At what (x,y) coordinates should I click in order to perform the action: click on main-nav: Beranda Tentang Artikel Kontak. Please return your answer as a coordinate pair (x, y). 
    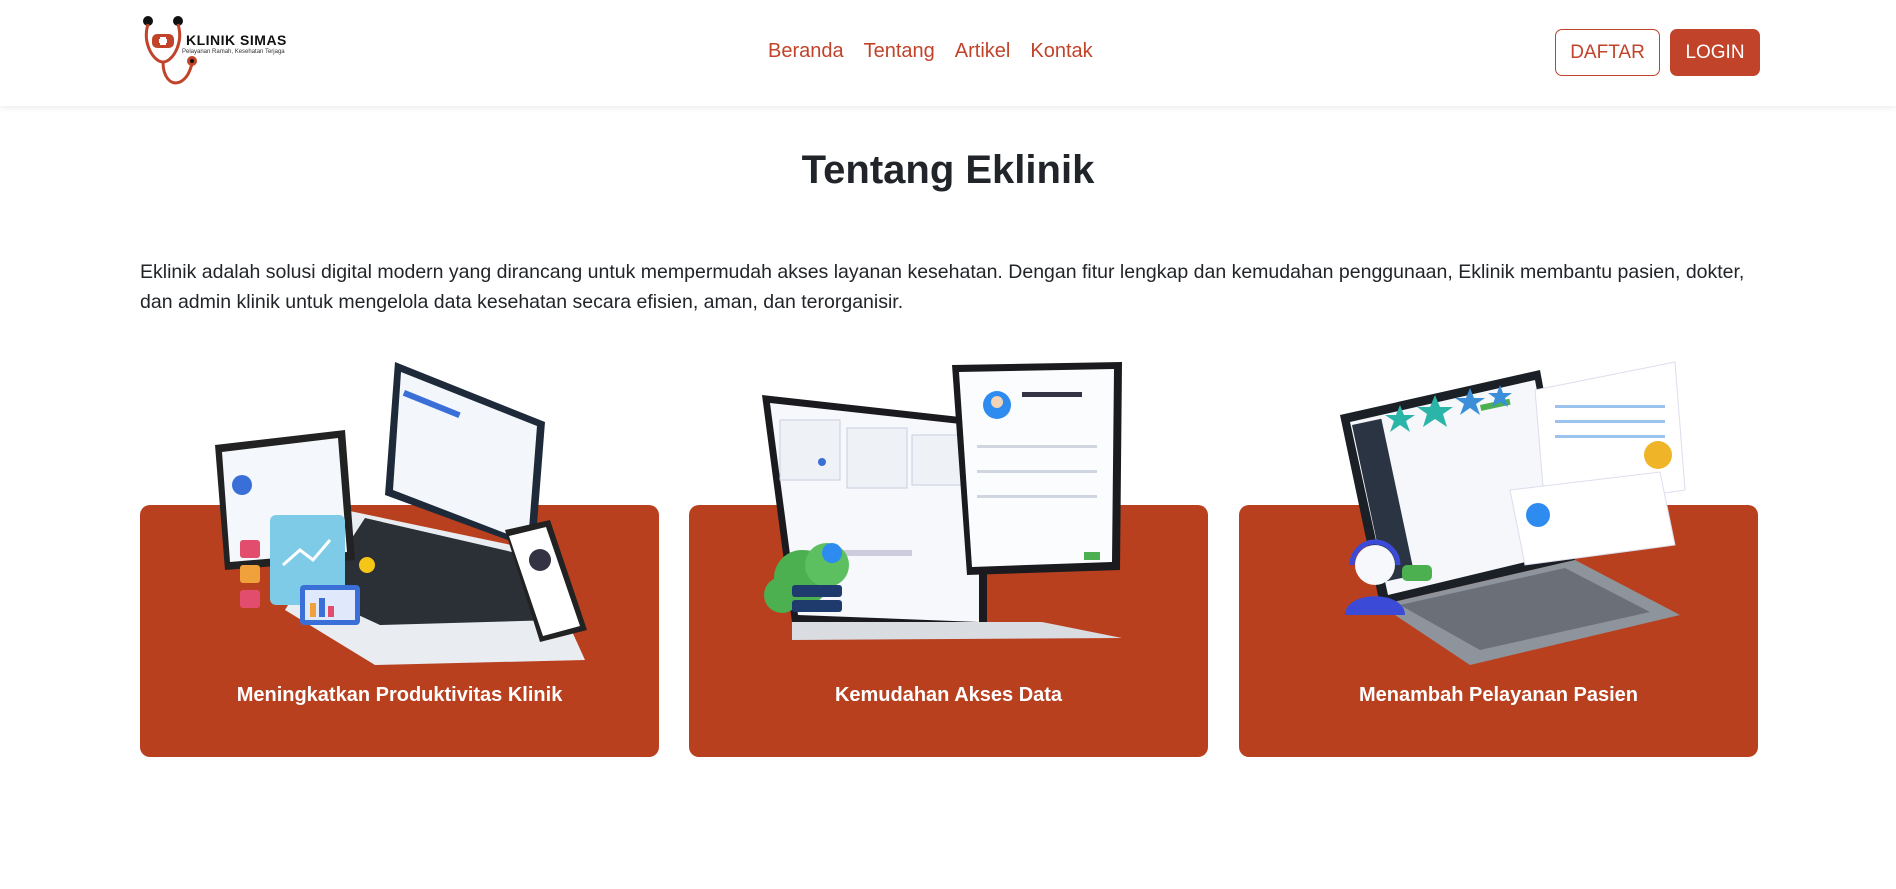
    Looking at the image, I should click on (930, 51).